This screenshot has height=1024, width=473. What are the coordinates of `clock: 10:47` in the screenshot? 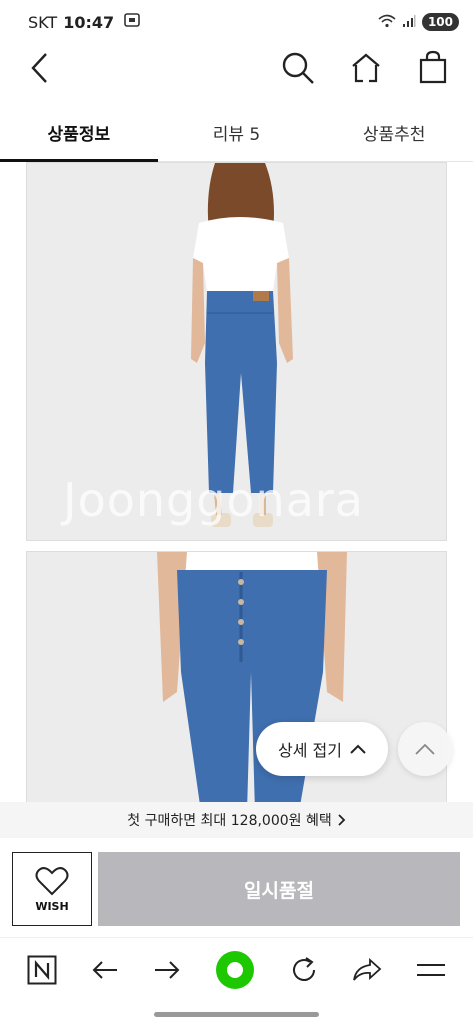 It's located at (89, 22).